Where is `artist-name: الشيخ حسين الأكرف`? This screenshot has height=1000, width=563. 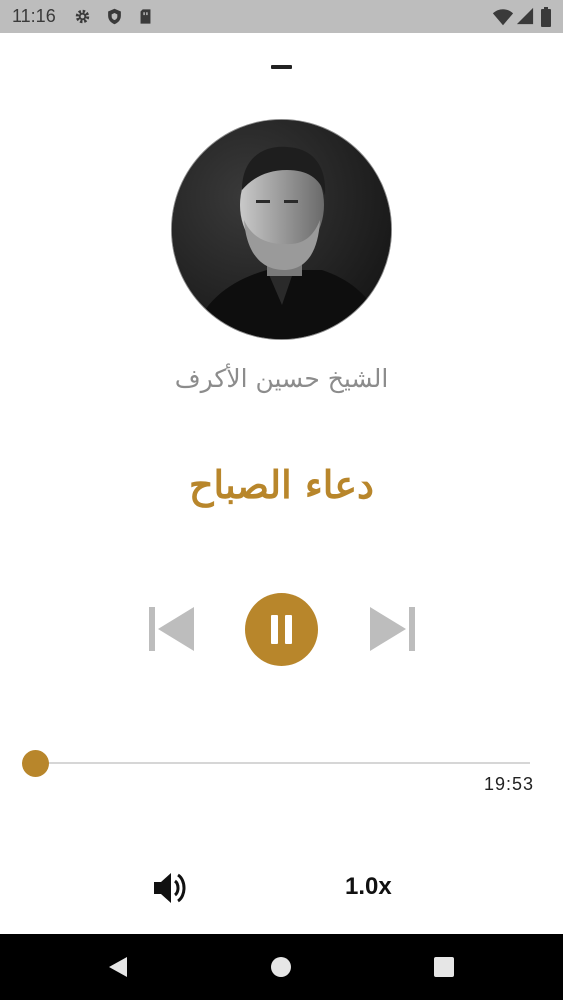 artist-name: الشيخ حسين الأكرف is located at coordinates (281, 378).